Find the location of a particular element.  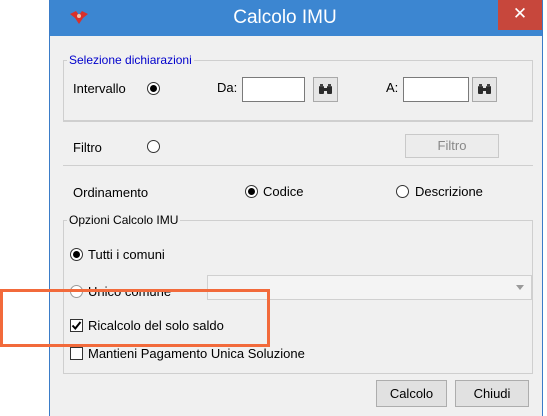

mantieni-label: Mantieni Pagamento Unica Soluzione is located at coordinates (196, 353).